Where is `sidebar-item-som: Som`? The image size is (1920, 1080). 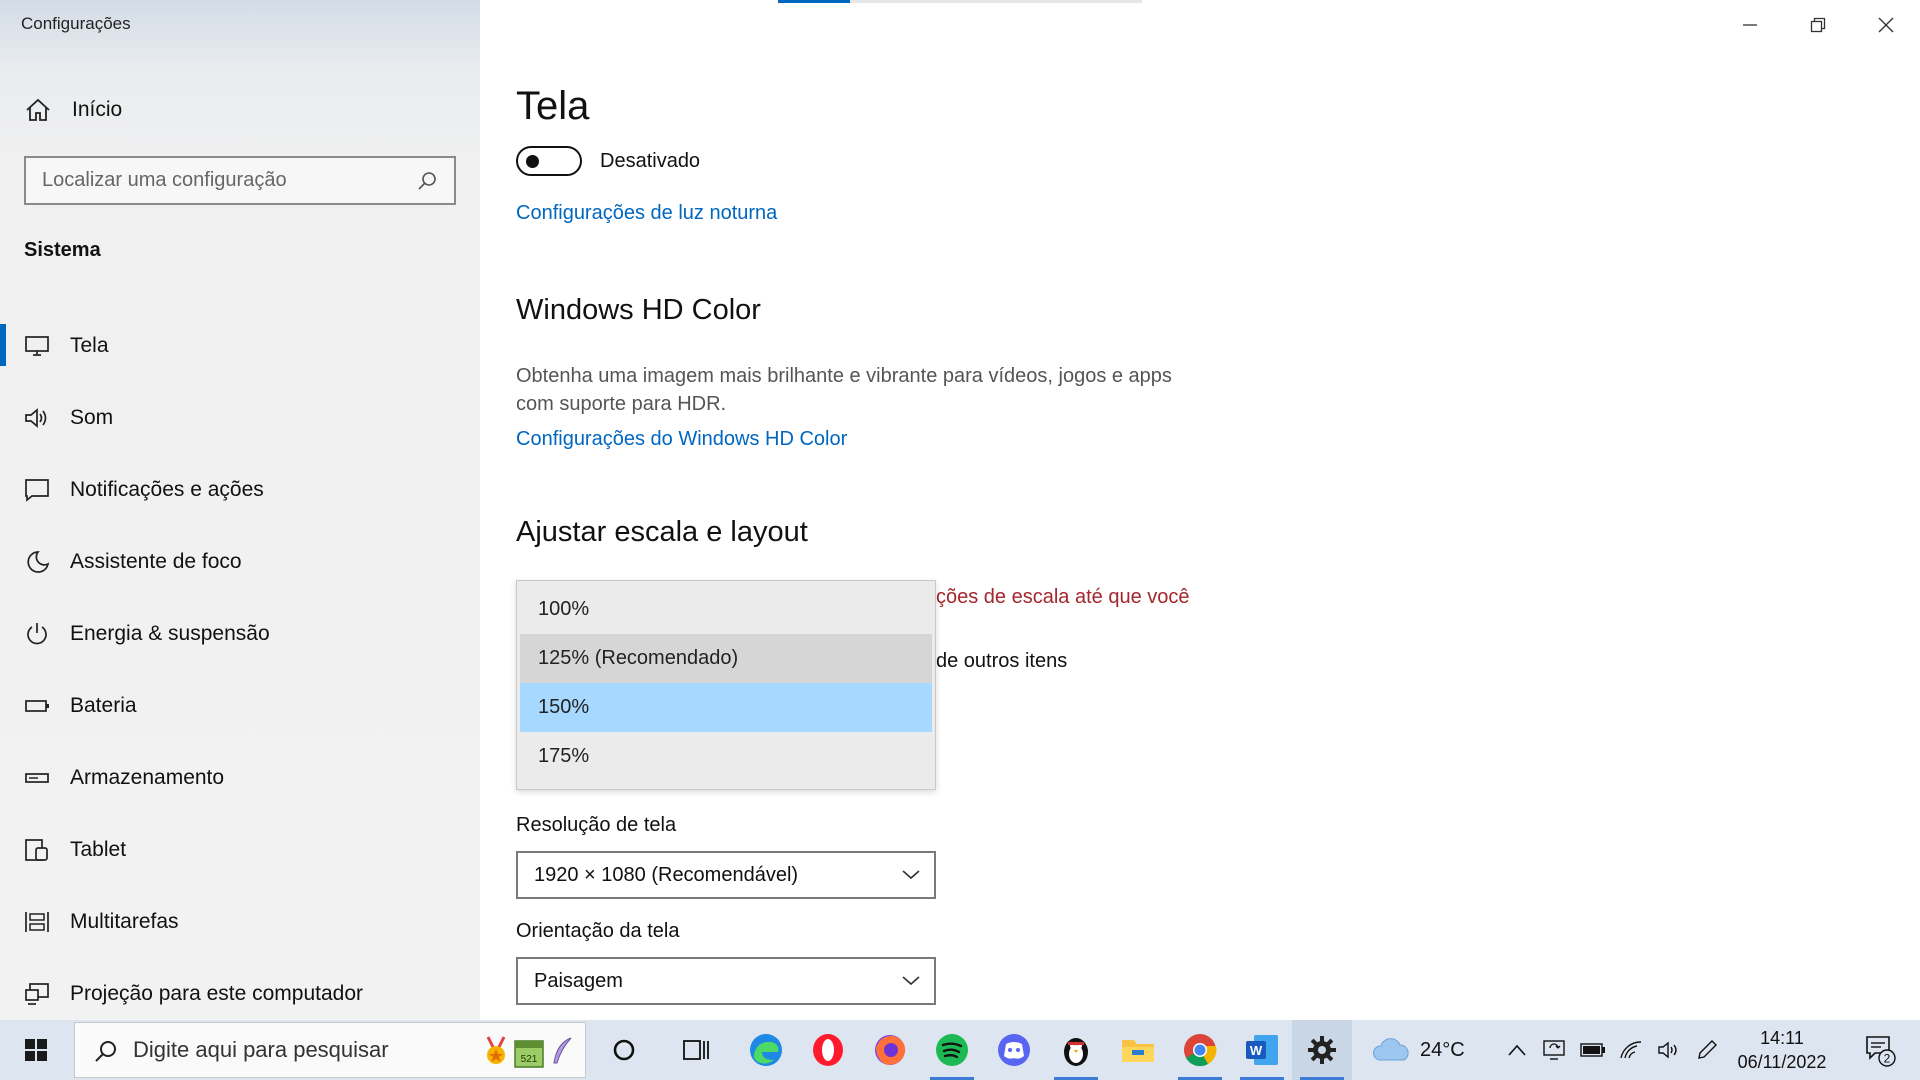 sidebar-item-som: Som is located at coordinates (240, 418).